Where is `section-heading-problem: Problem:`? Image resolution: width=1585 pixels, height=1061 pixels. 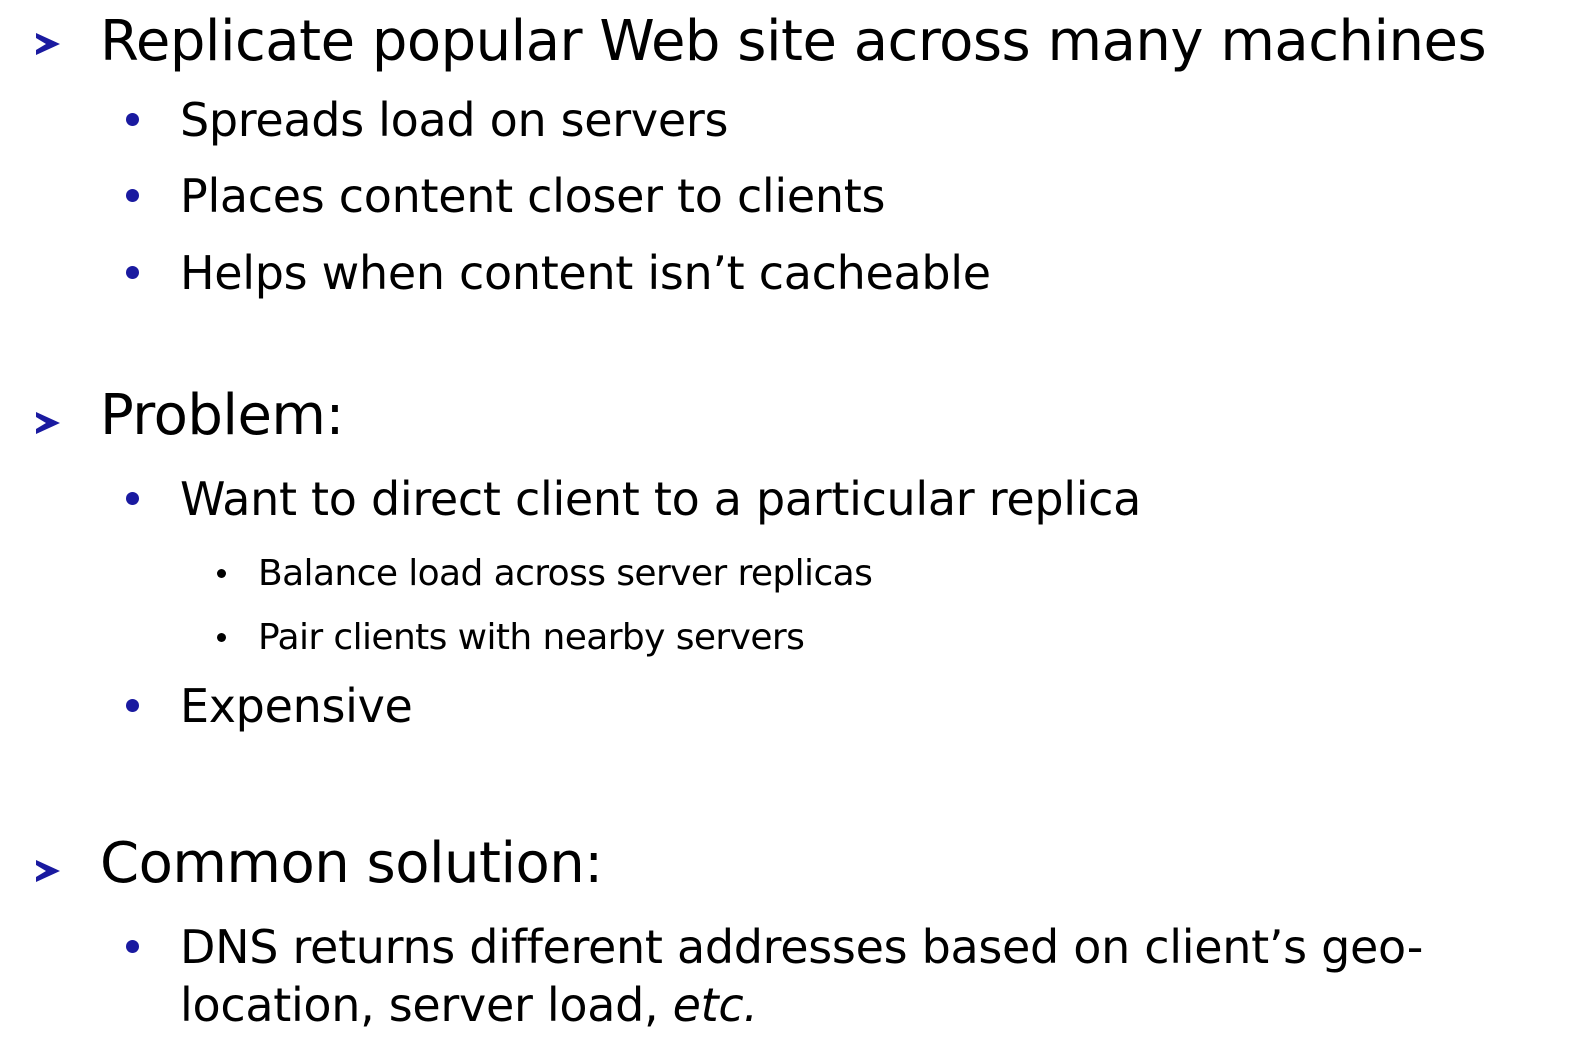 section-heading-problem: Problem: is located at coordinates (222, 415).